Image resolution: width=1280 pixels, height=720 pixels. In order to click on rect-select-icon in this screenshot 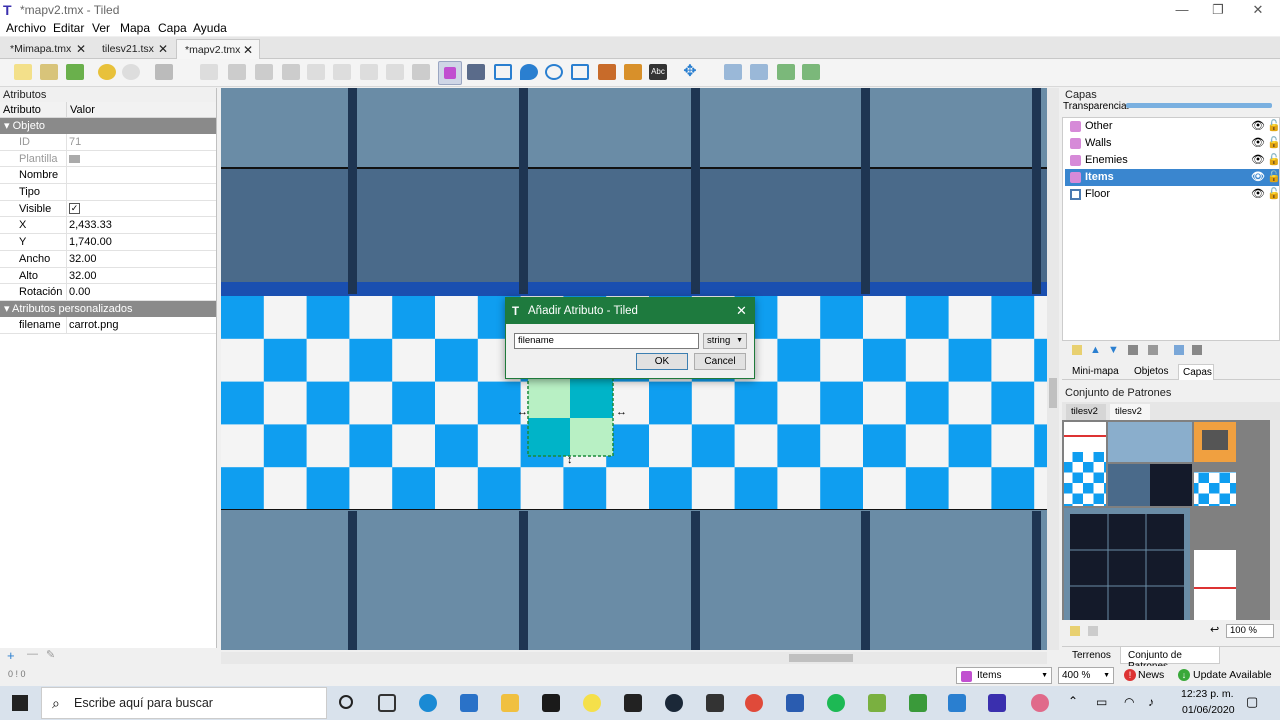, I will do `click(316, 72)`.